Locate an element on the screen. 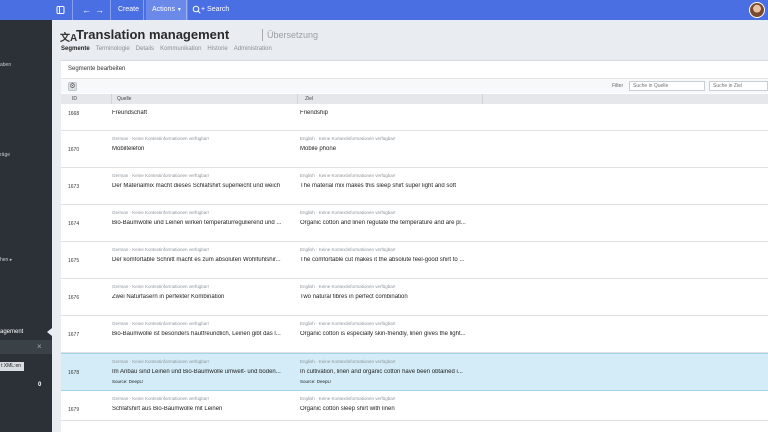  segment-id: 1673 is located at coordinates (74, 187).